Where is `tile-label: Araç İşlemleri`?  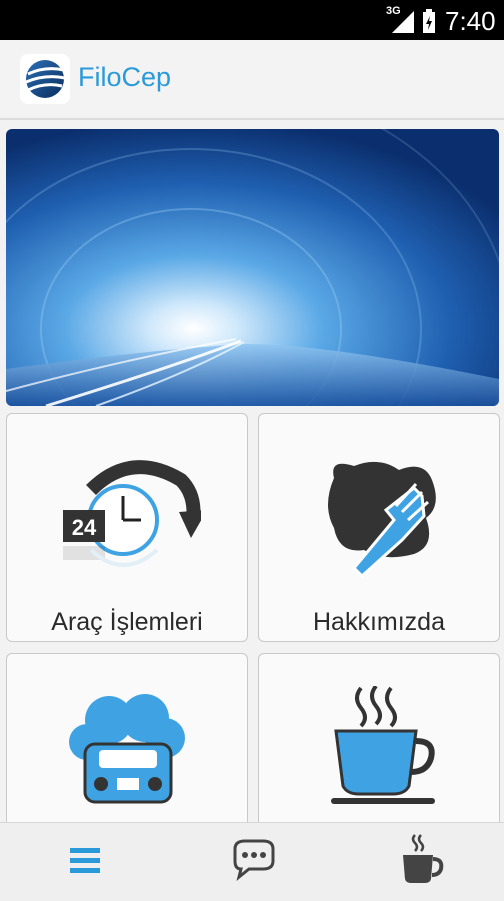
tile-label: Araç İşlemleri is located at coordinates (127, 622).